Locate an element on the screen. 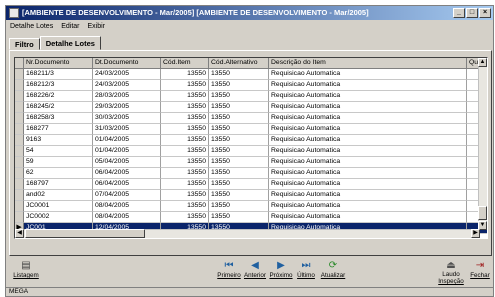  menu-exibir: Exibir is located at coordinates (97, 26).